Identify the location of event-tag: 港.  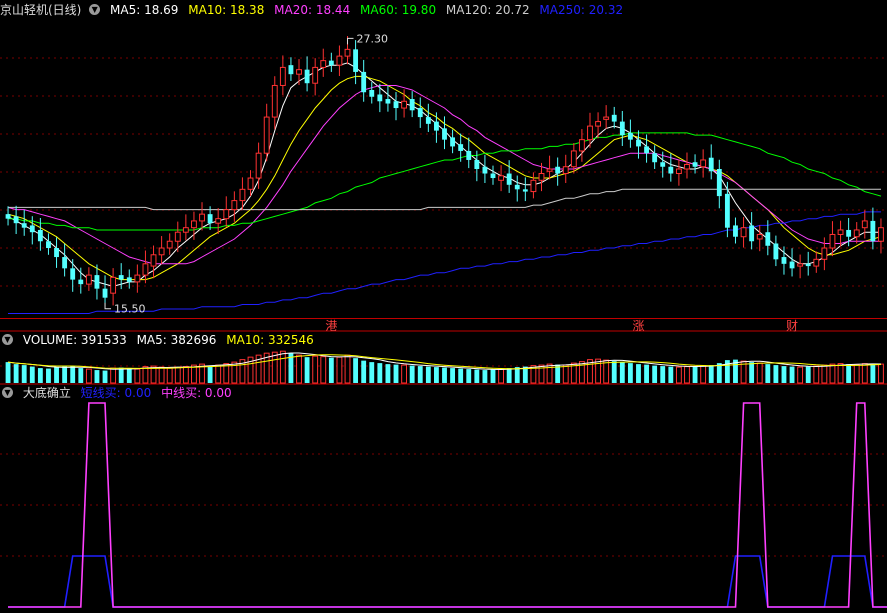
(331, 326).